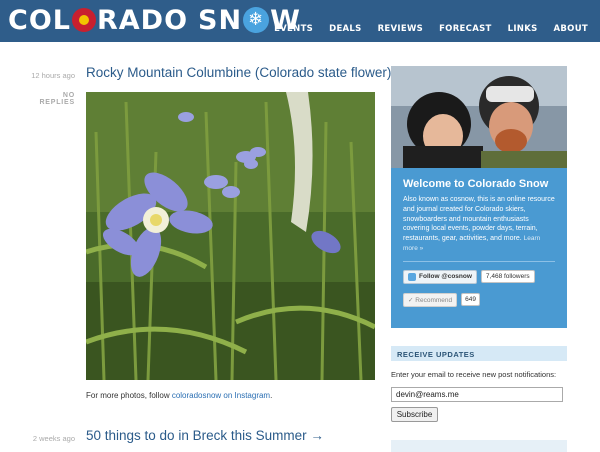 This screenshot has height=452, width=600. I want to click on recommend-count: 649, so click(470, 300).